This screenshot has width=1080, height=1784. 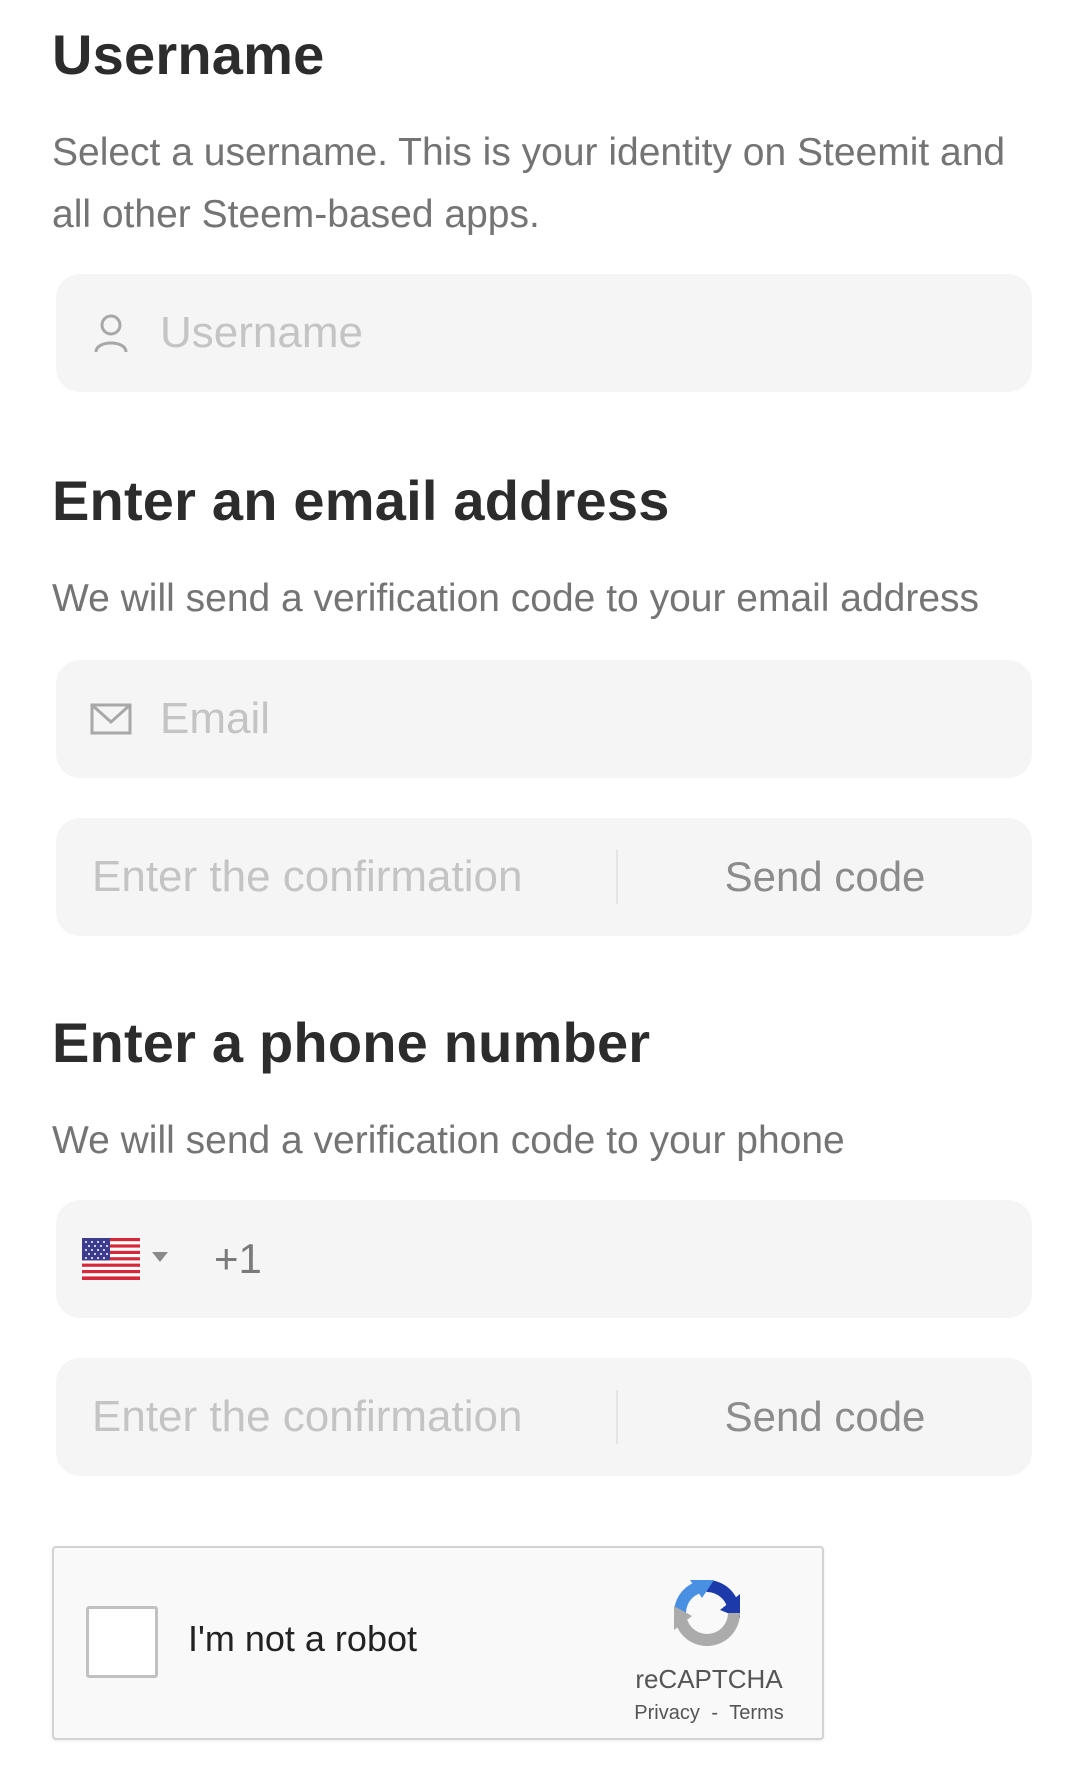 I want to click on dial-code: +1, so click(x=238, y=1258).